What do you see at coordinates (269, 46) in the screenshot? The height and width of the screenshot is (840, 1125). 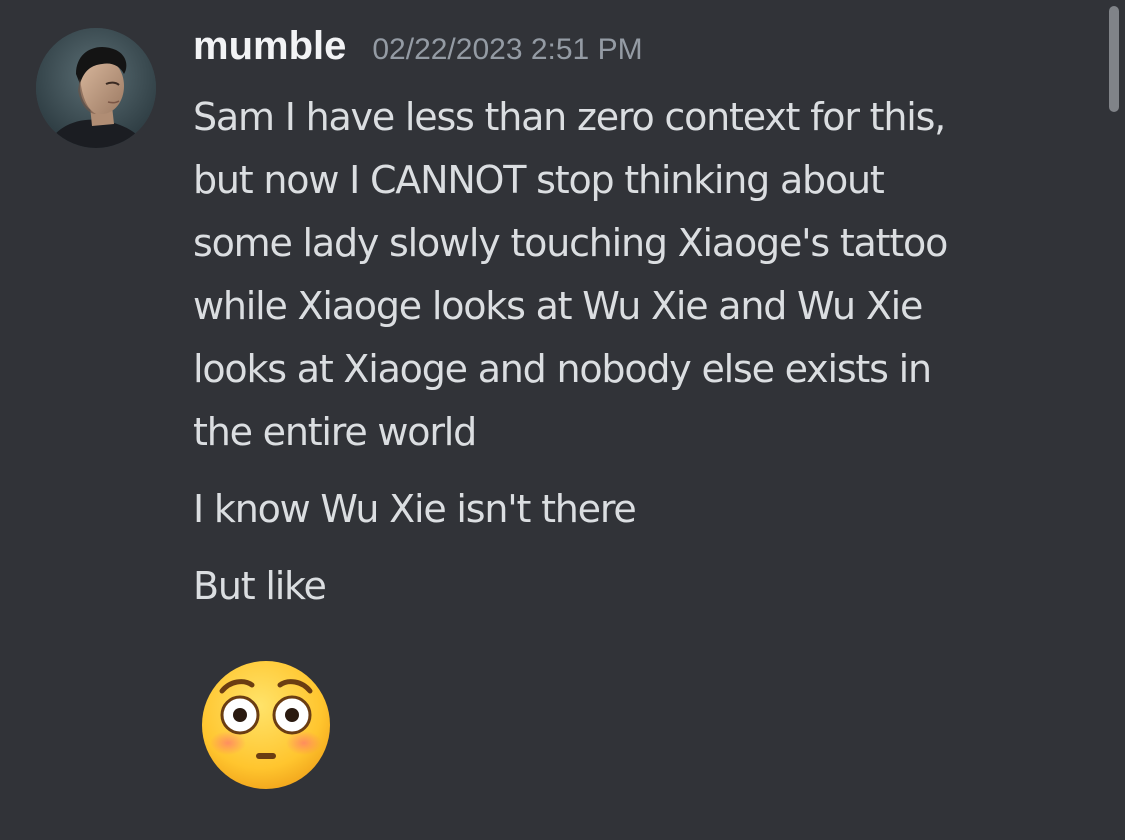 I see `username: mumble` at bounding box center [269, 46].